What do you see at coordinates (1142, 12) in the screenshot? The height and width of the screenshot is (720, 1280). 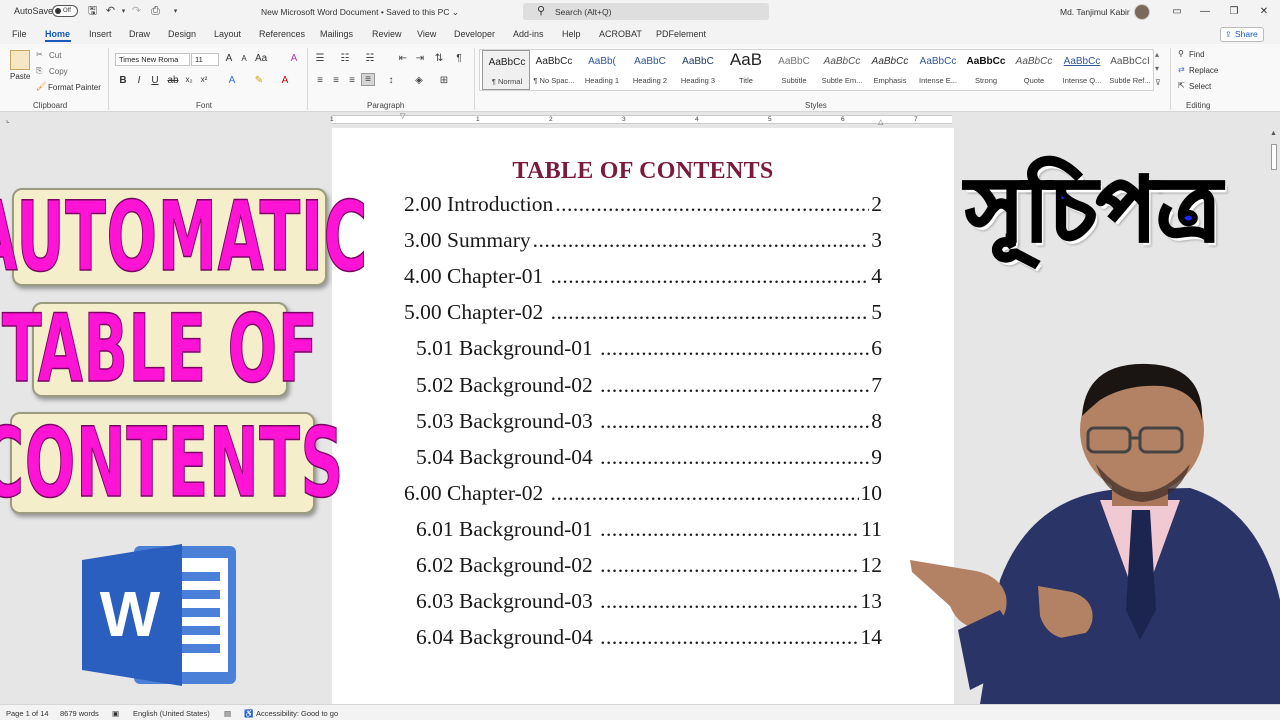 I see `avatar` at bounding box center [1142, 12].